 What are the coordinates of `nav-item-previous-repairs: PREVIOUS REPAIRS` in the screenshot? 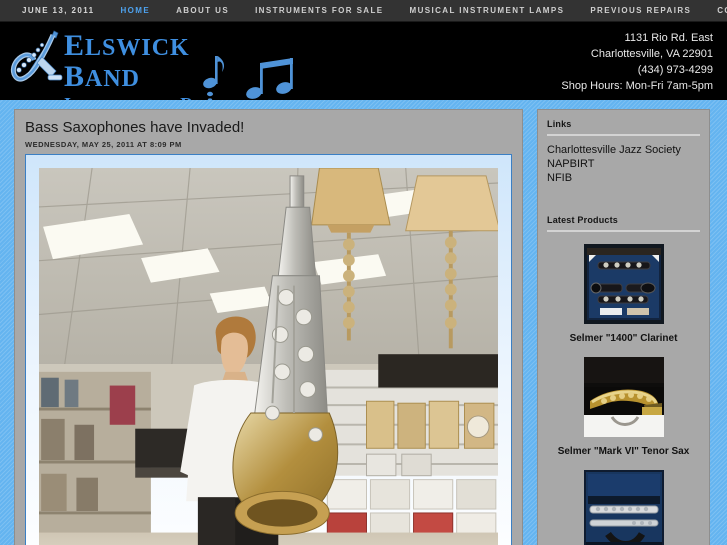 It's located at (640, 10).